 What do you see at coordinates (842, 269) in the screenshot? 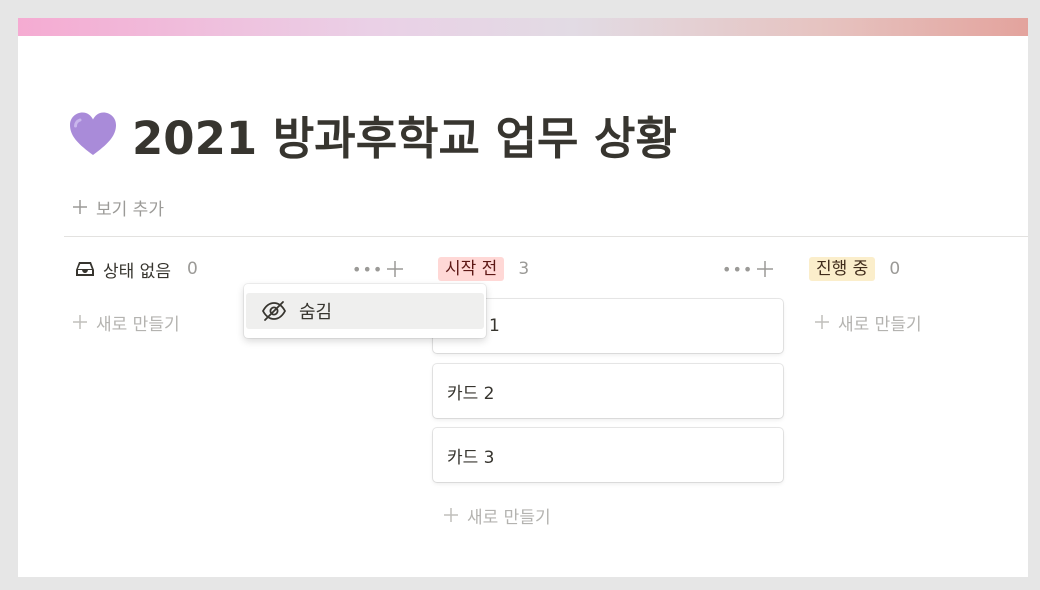
I see `status-tag: 진행 중` at bounding box center [842, 269].